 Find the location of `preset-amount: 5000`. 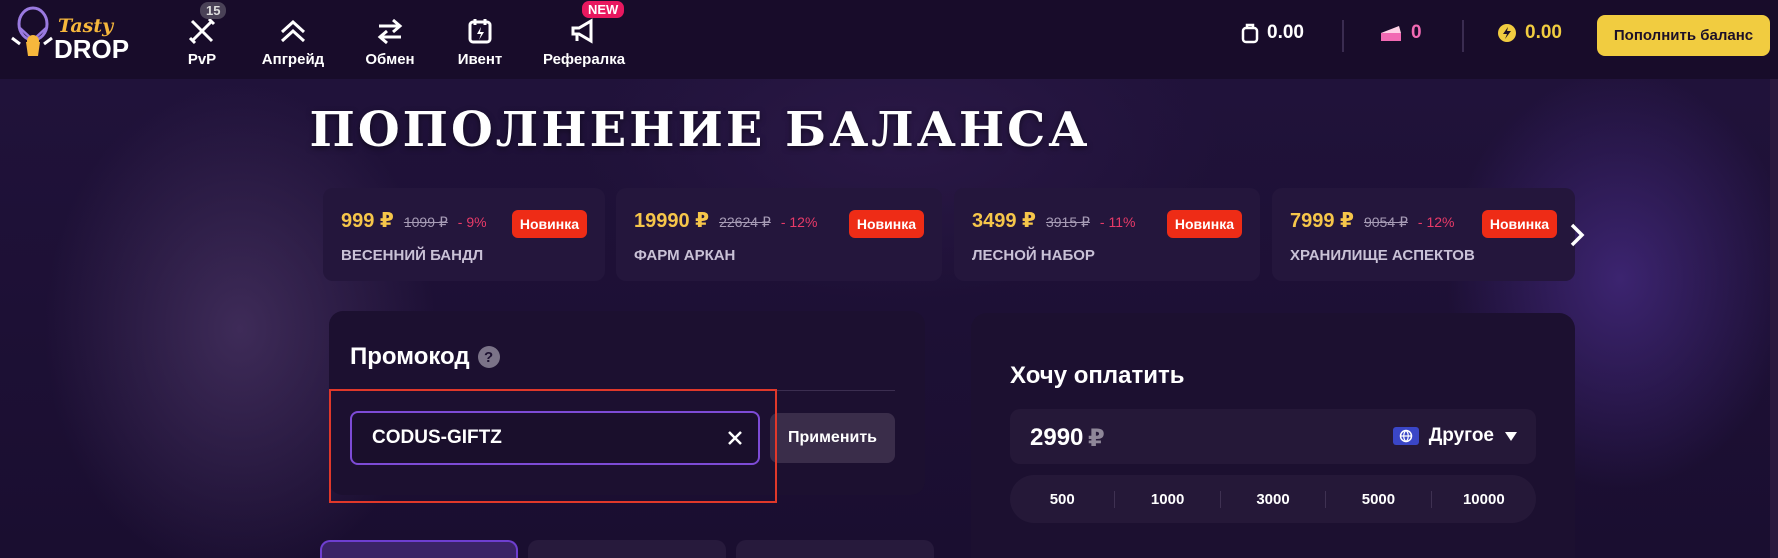

preset-amount: 5000 is located at coordinates (1379, 499).